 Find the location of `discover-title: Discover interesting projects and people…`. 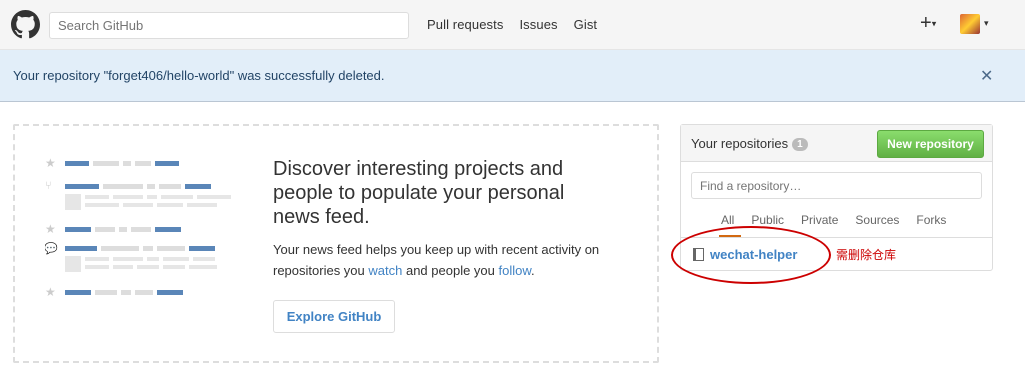

discover-title: Discover interesting projects and people… is located at coordinates (419, 193).